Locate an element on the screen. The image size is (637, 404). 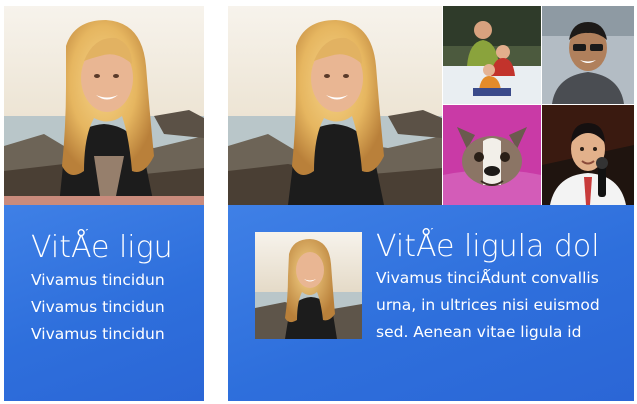
bulldog-photo is located at coordinates (492, 155).